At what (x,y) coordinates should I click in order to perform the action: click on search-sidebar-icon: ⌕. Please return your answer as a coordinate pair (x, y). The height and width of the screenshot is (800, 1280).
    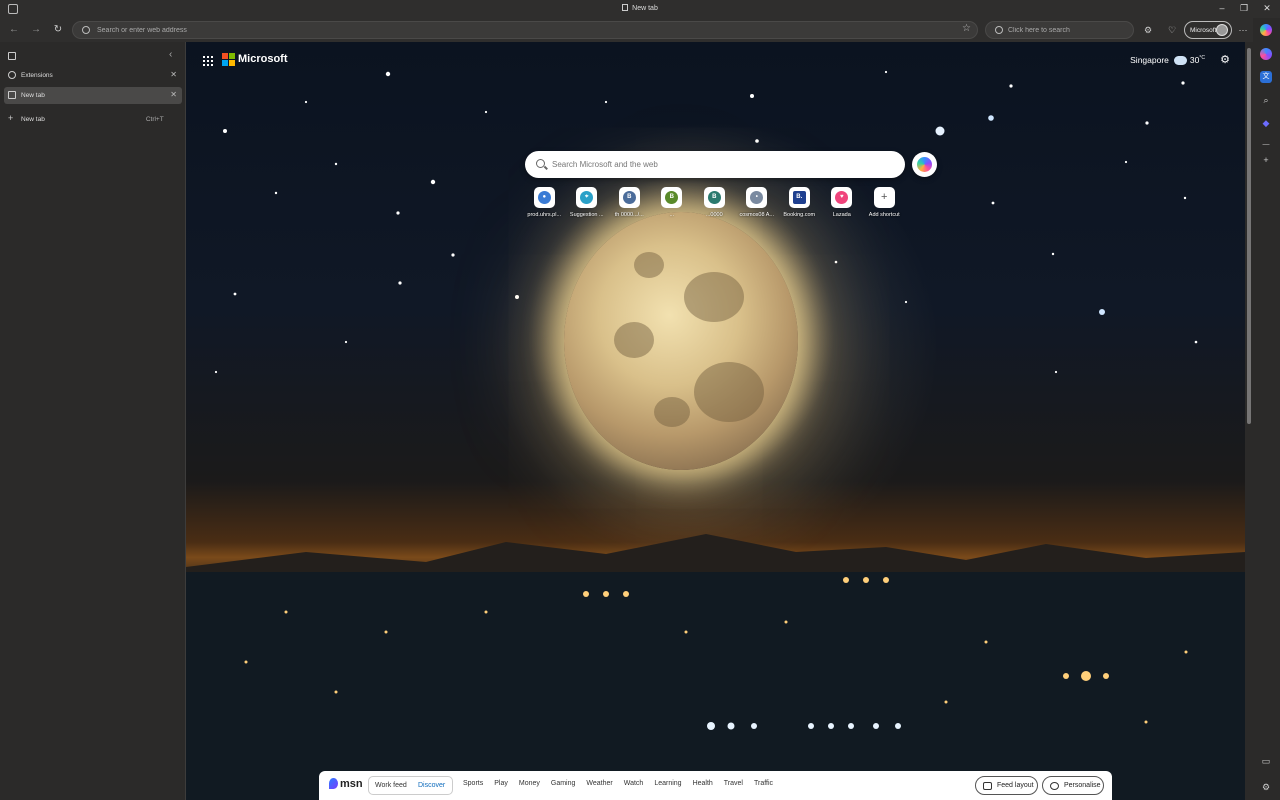
    Looking at the image, I should click on (1266, 100).